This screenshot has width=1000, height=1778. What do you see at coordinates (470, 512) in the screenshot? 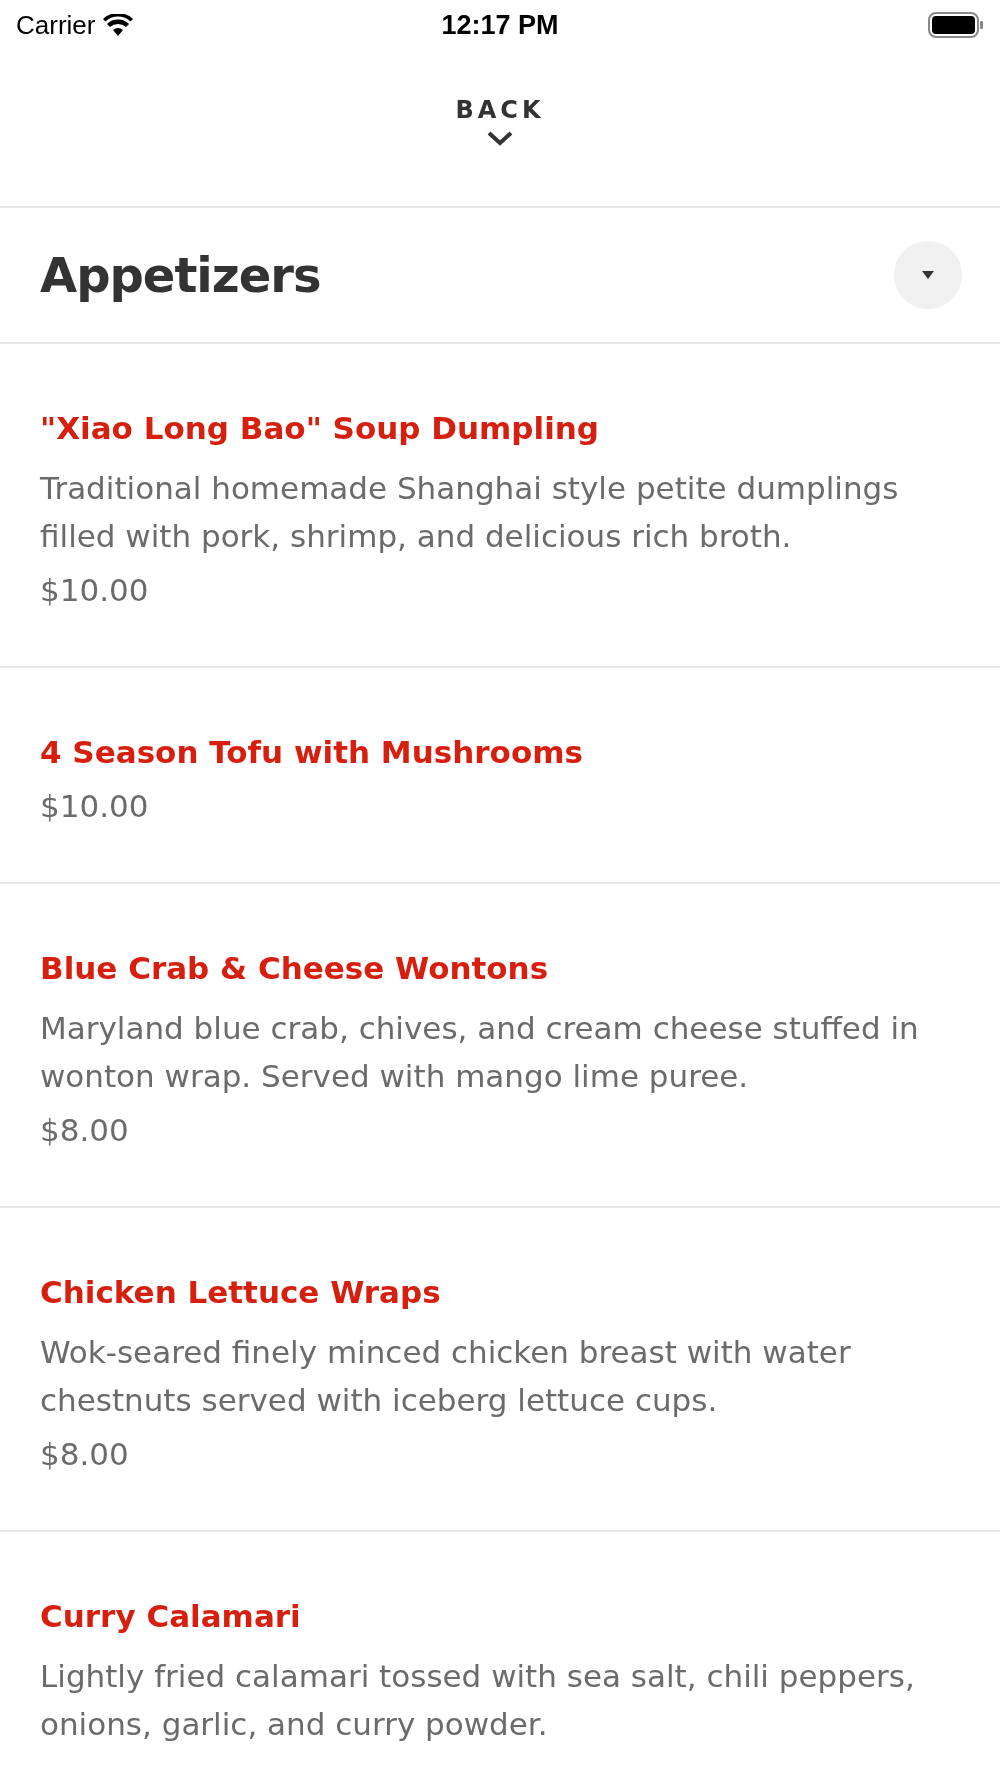
I see `dish-description: Traditional homemade Shanghai style petite dumplings filled with pork, shrimp, and delicious rich broth.` at bounding box center [470, 512].